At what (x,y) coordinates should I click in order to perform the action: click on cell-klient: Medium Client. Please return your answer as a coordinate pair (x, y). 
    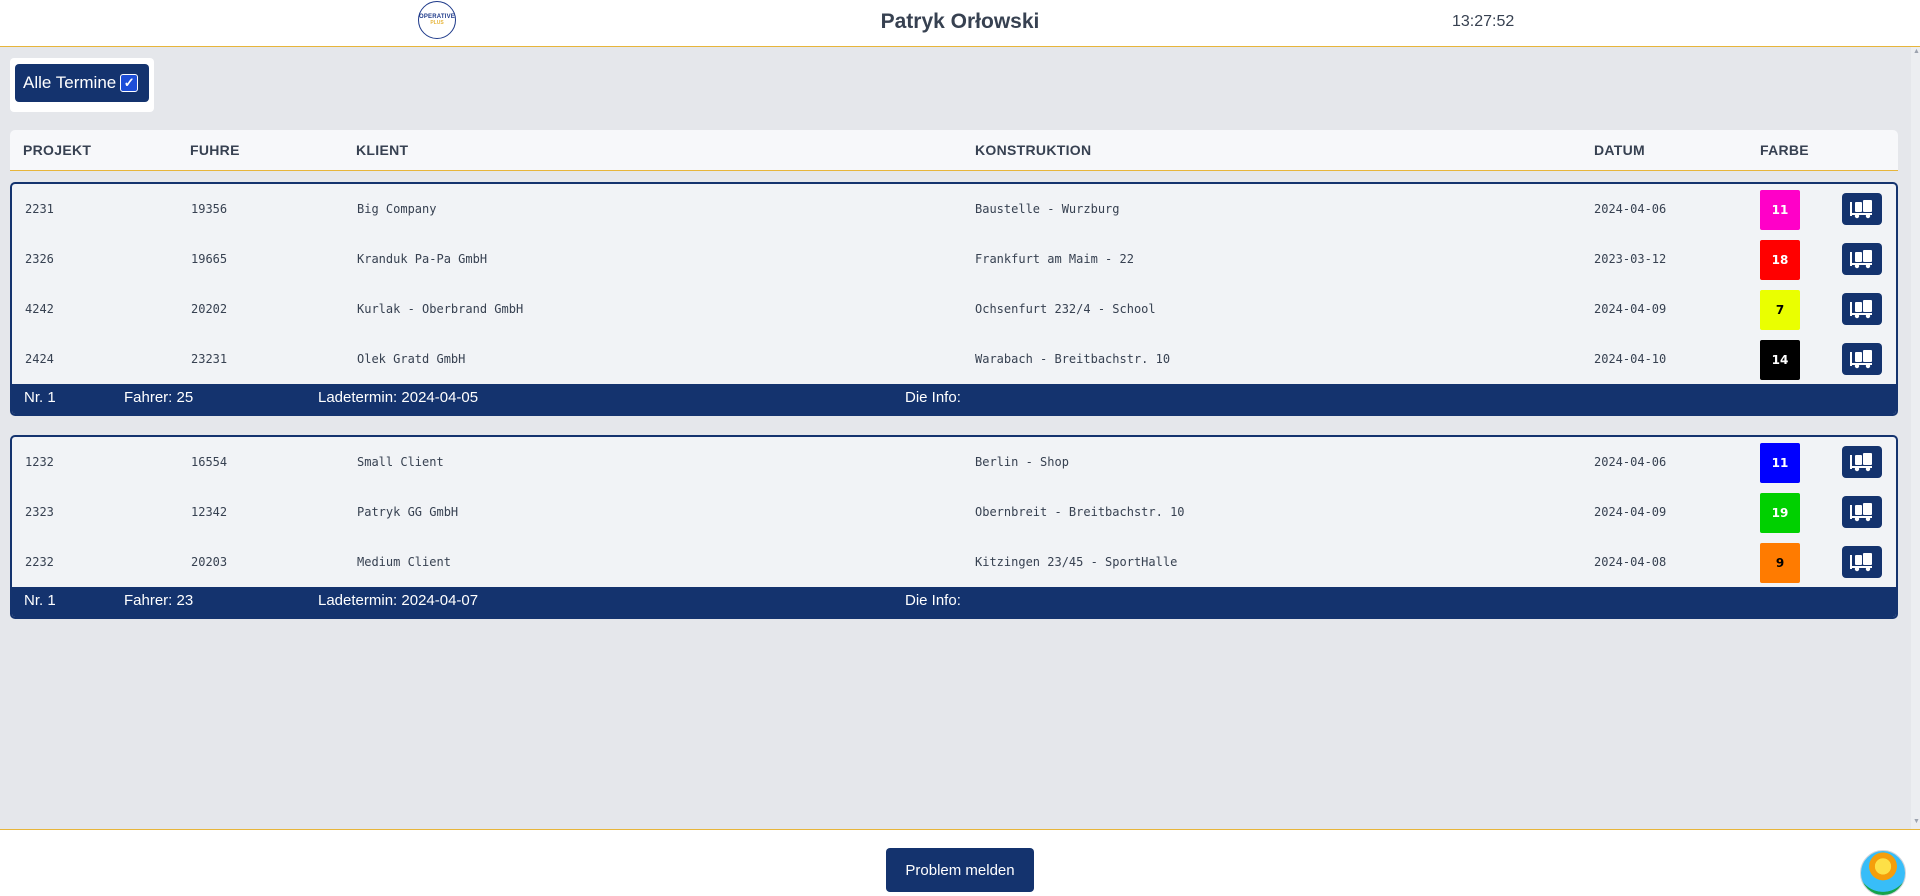
    Looking at the image, I should click on (404, 562).